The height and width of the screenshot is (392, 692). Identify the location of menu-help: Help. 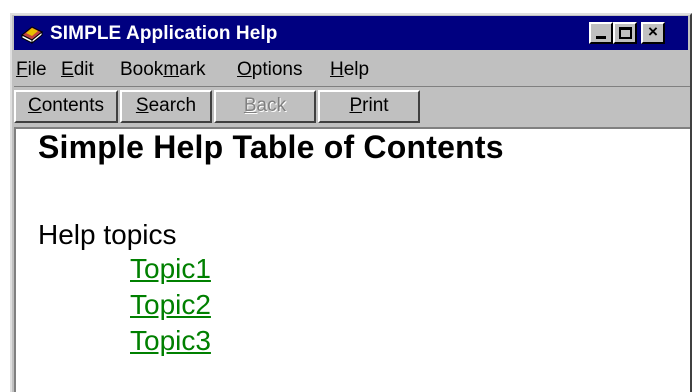
(349, 70).